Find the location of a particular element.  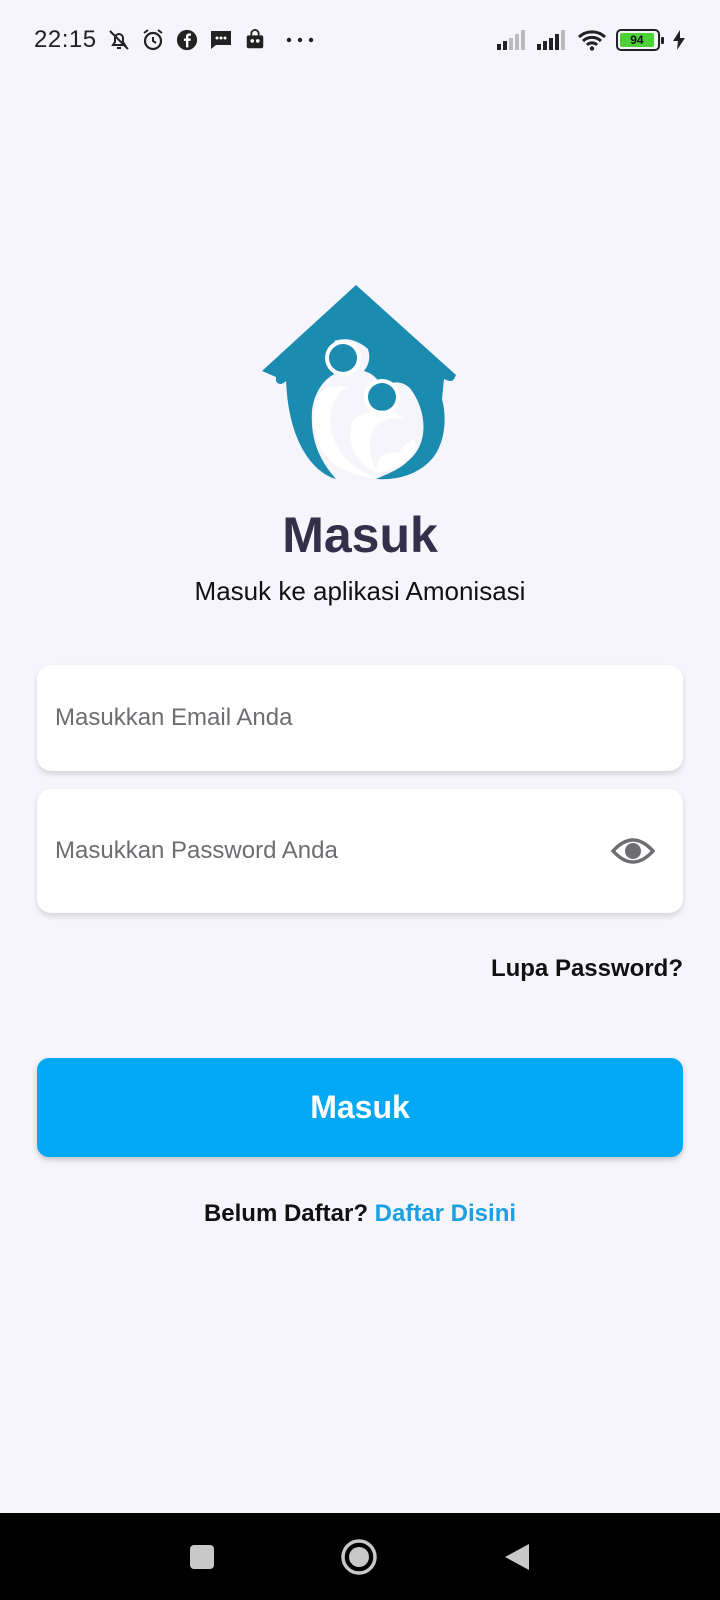

page-title: Masuk is located at coordinates (360, 535).